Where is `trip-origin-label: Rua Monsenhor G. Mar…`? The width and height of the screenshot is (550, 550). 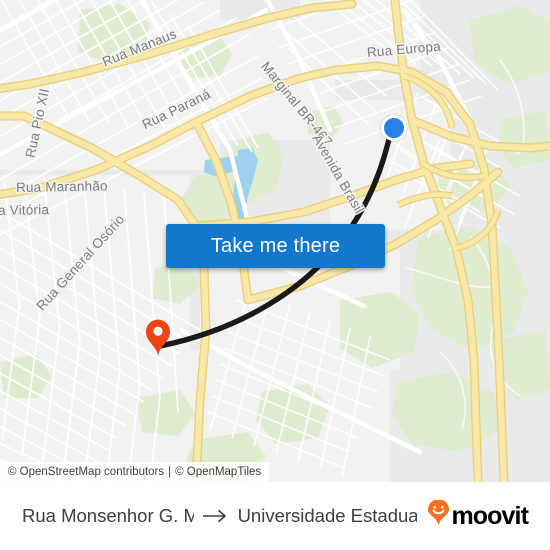 trip-origin-label: Rua Monsenhor G. Mar… is located at coordinates (108, 515).